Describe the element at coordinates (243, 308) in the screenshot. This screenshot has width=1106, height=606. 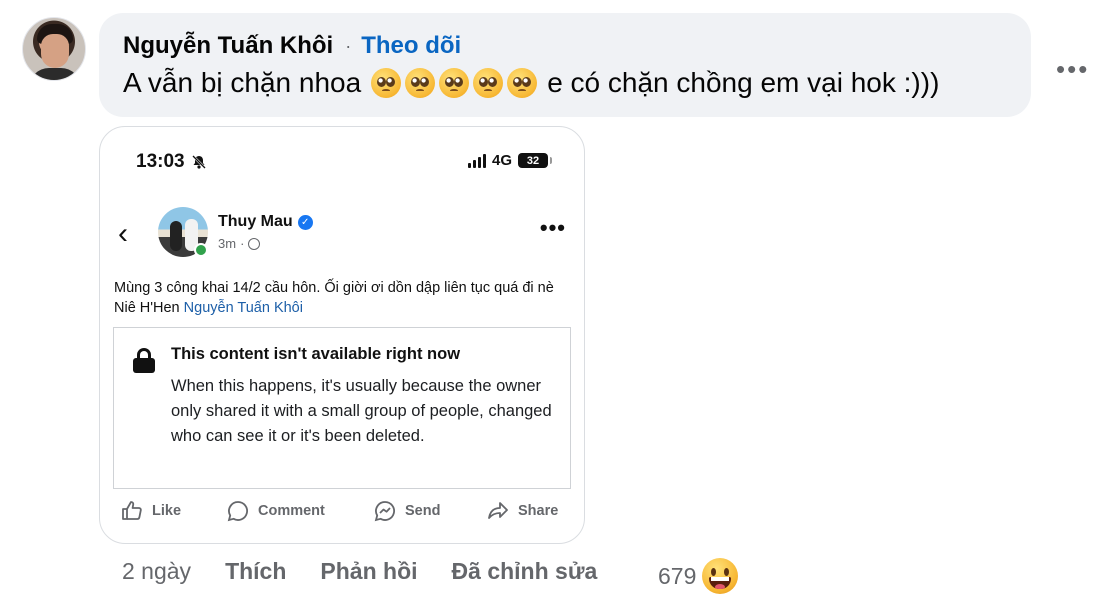
I see `post-mention-link: Nguyễn Tuấn Khôi` at that location.